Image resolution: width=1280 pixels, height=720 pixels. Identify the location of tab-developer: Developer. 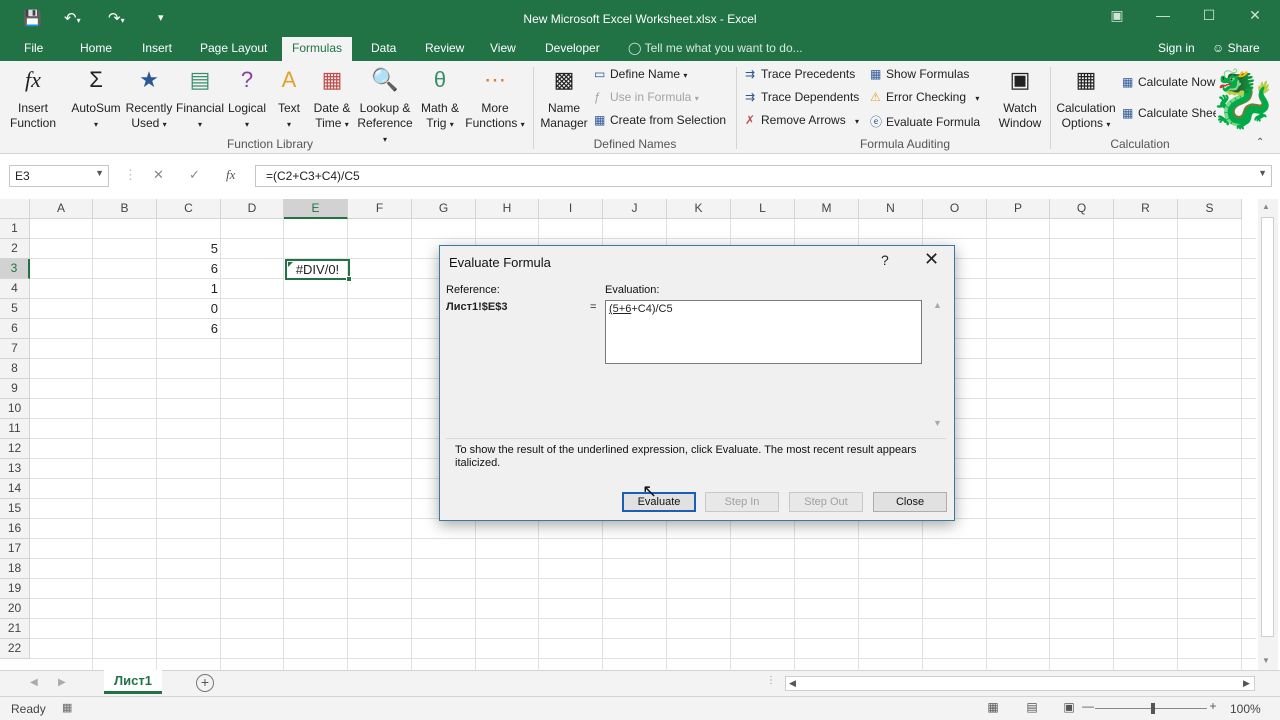
(572, 48).